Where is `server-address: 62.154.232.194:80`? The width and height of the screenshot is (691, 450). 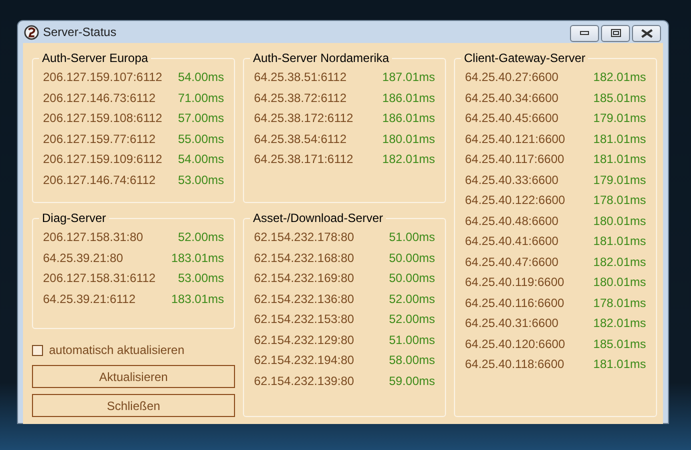 server-address: 62.154.232.194:80 is located at coordinates (304, 361).